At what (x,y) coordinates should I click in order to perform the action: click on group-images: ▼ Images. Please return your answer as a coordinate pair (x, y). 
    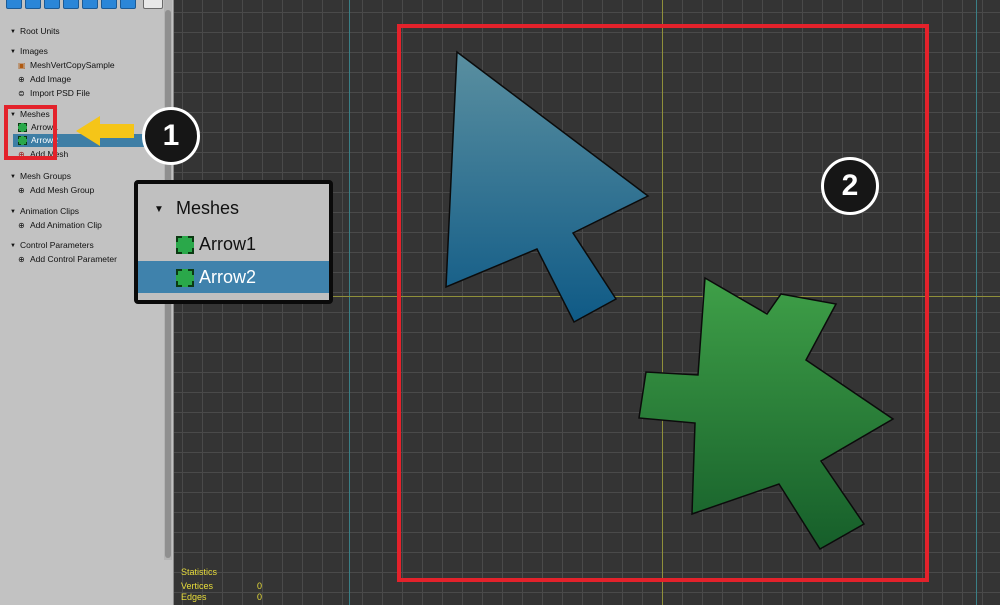
    Looking at the image, I should click on (29, 51).